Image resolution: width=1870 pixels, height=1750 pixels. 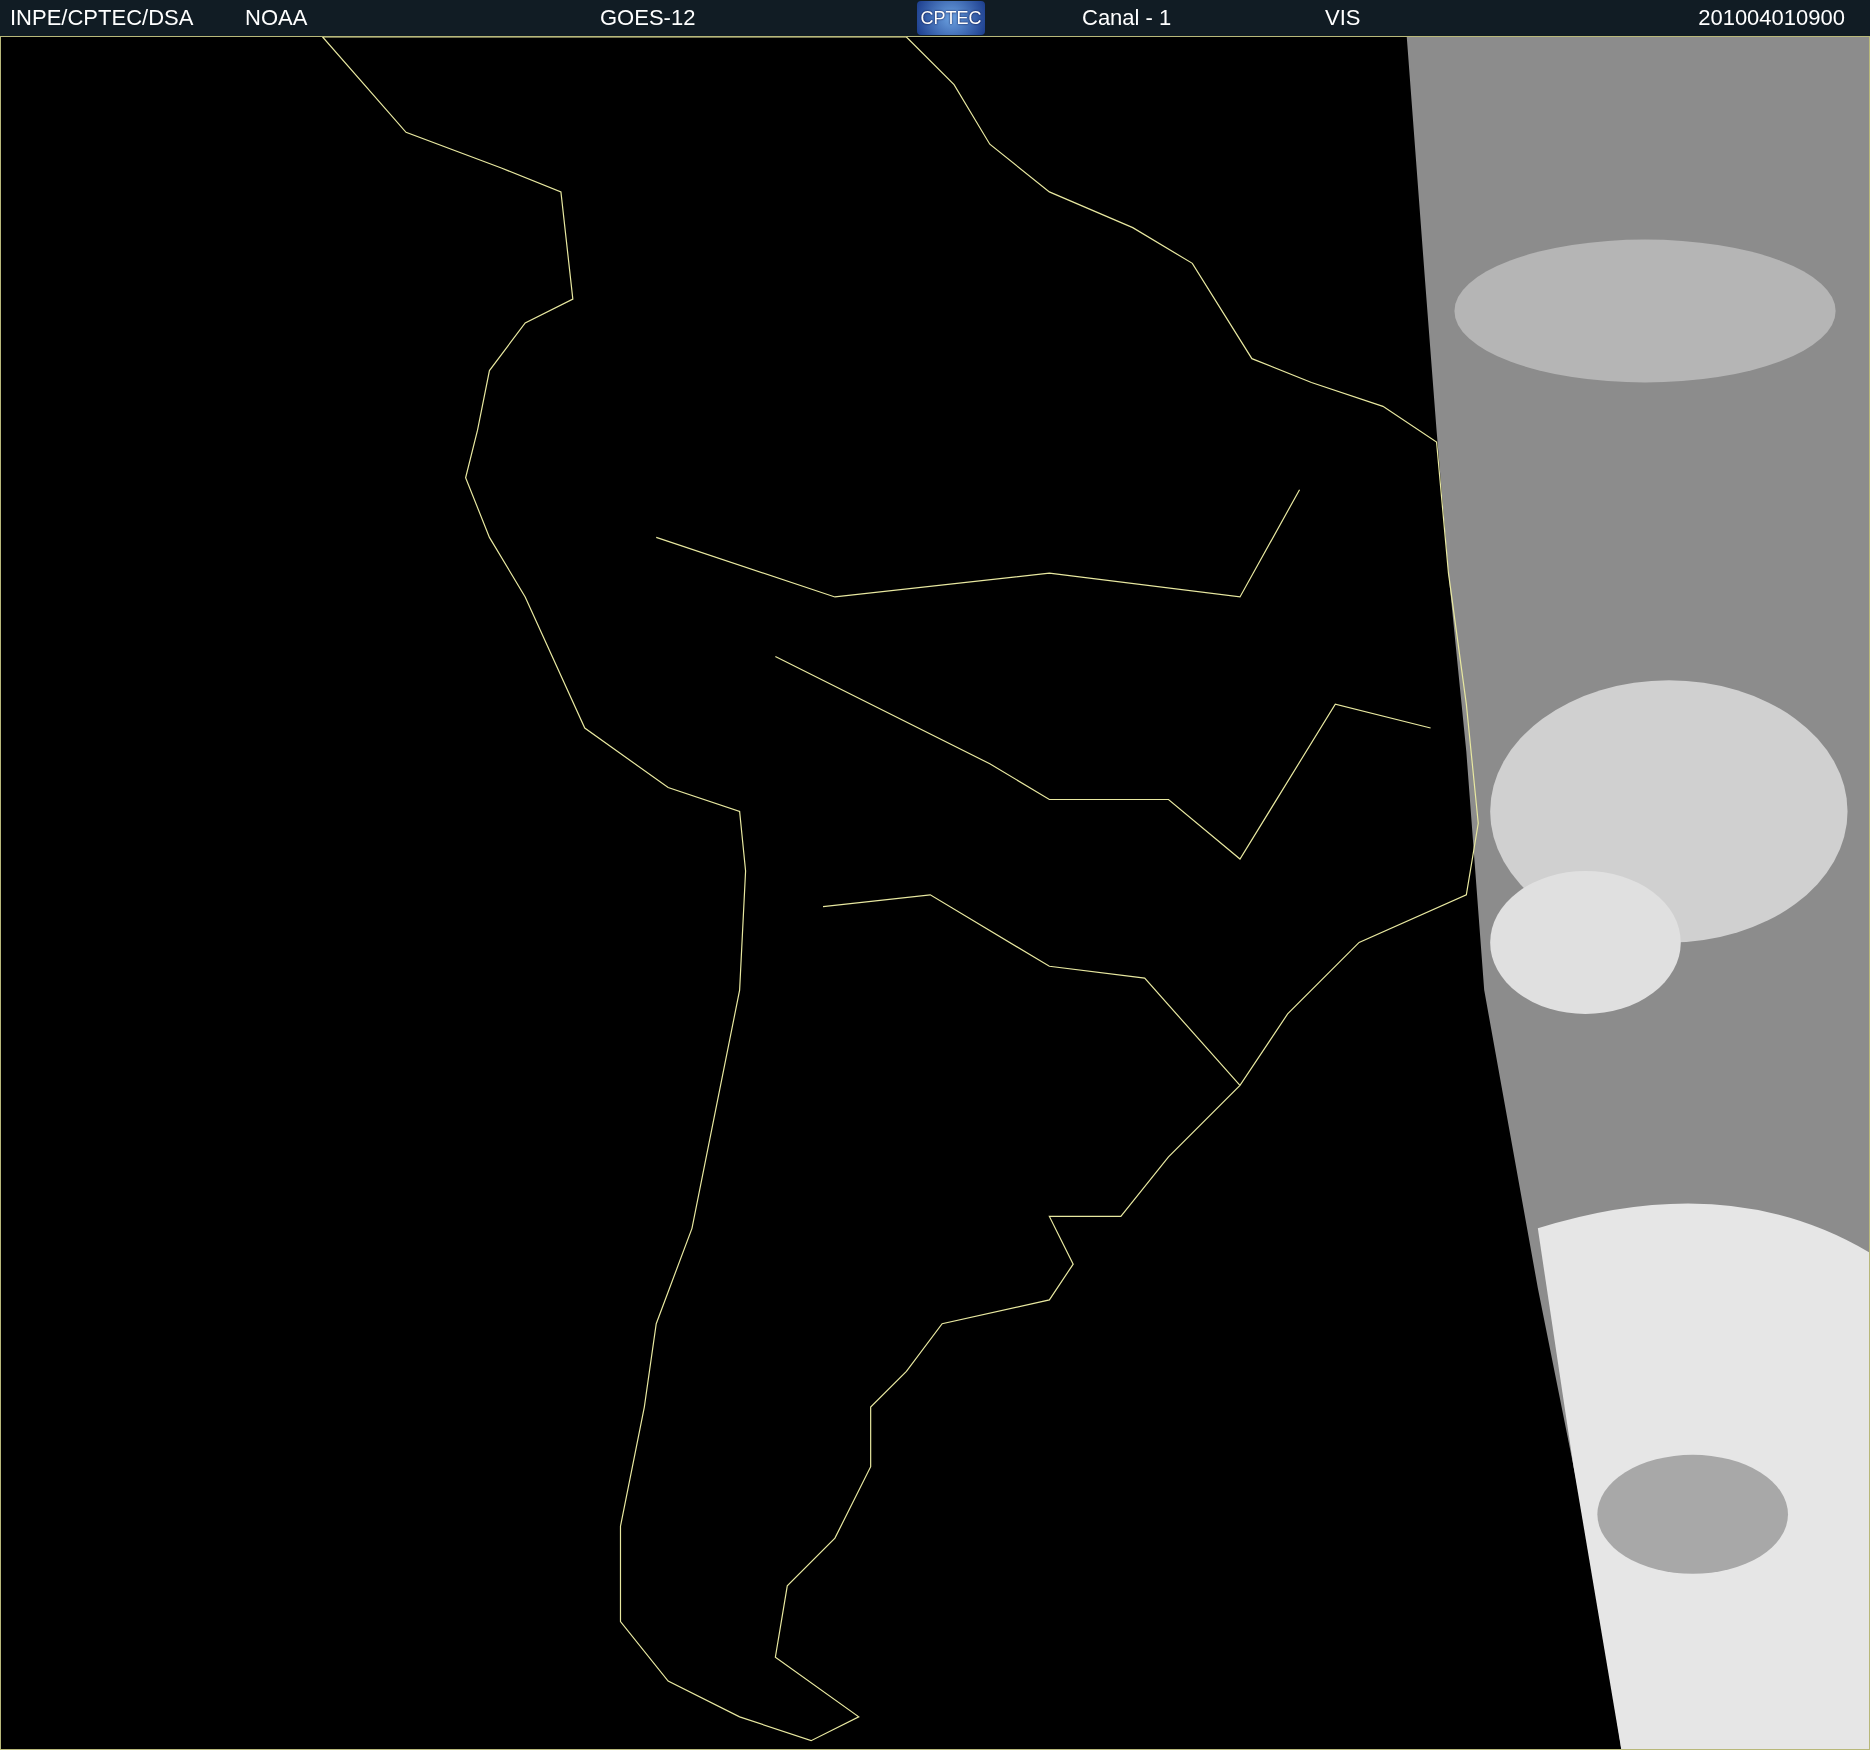 I want to click on logo: CPTEC, so click(x=951, y=18).